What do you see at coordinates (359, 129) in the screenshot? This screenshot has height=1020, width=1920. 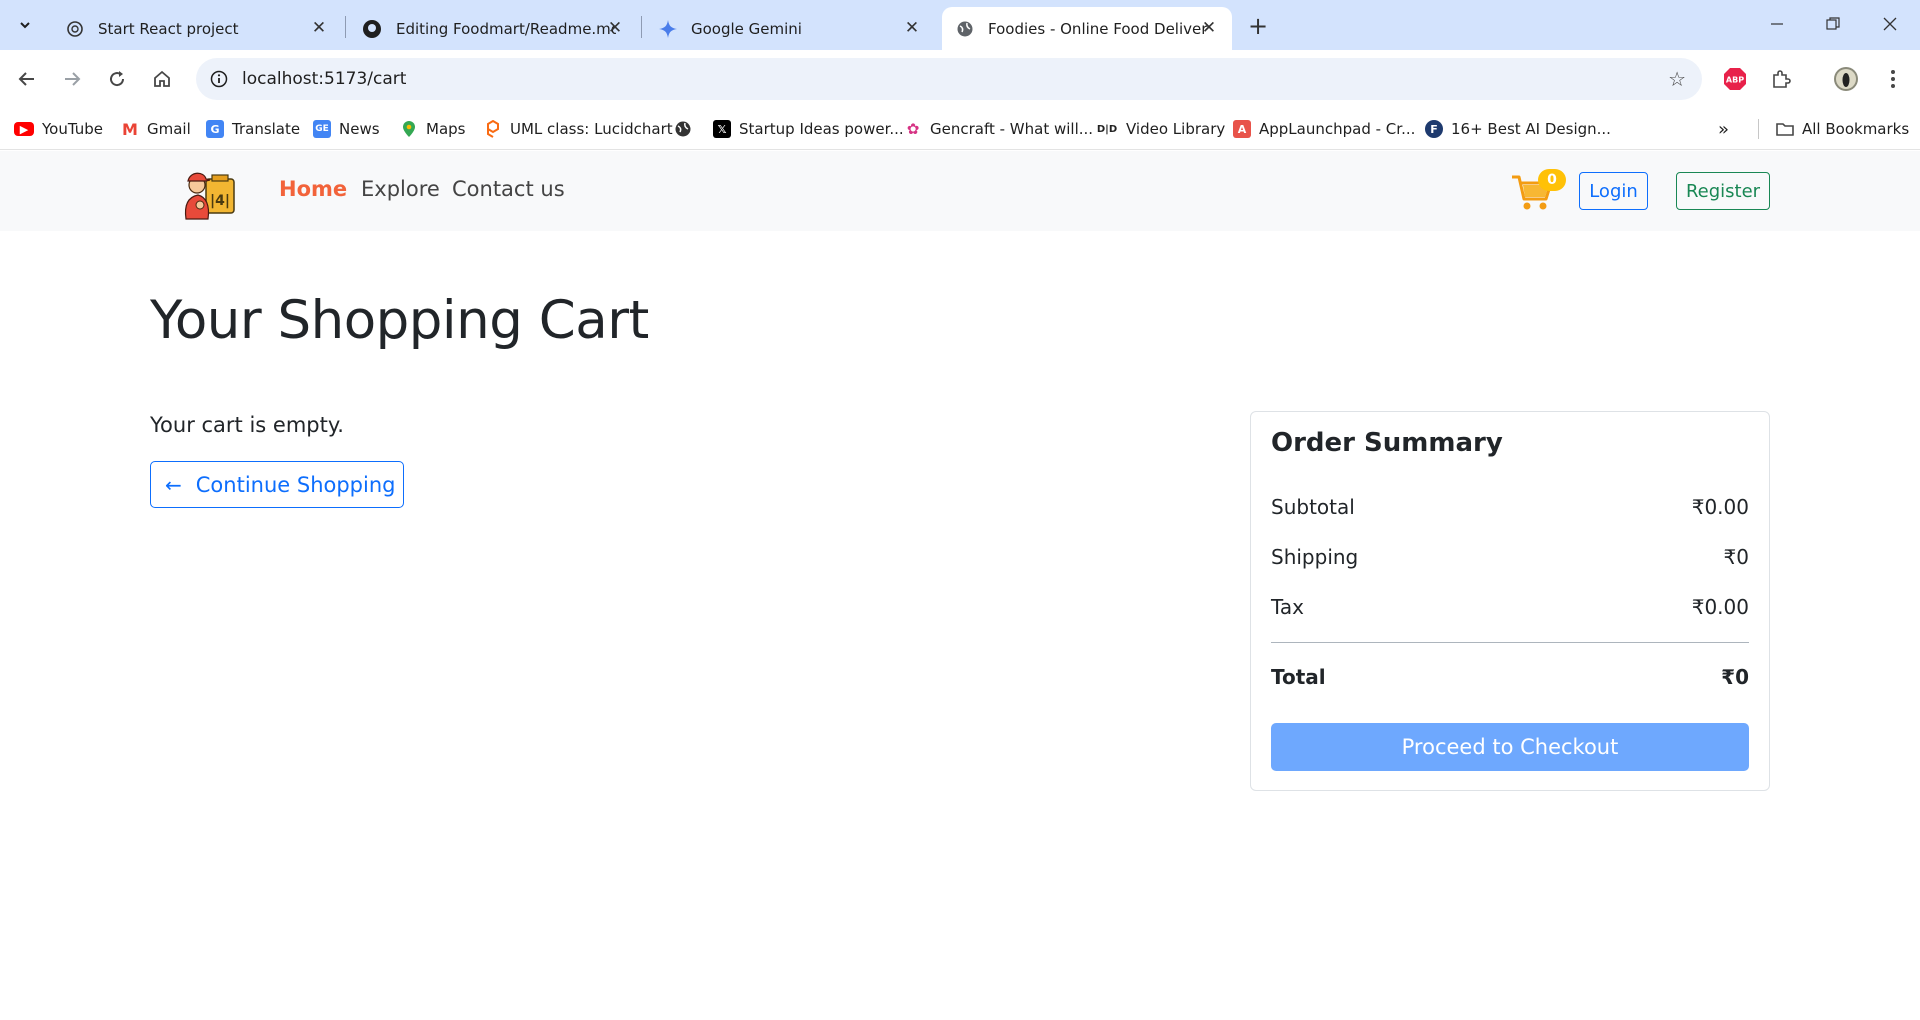 I see `bookmark-label: News` at bounding box center [359, 129].